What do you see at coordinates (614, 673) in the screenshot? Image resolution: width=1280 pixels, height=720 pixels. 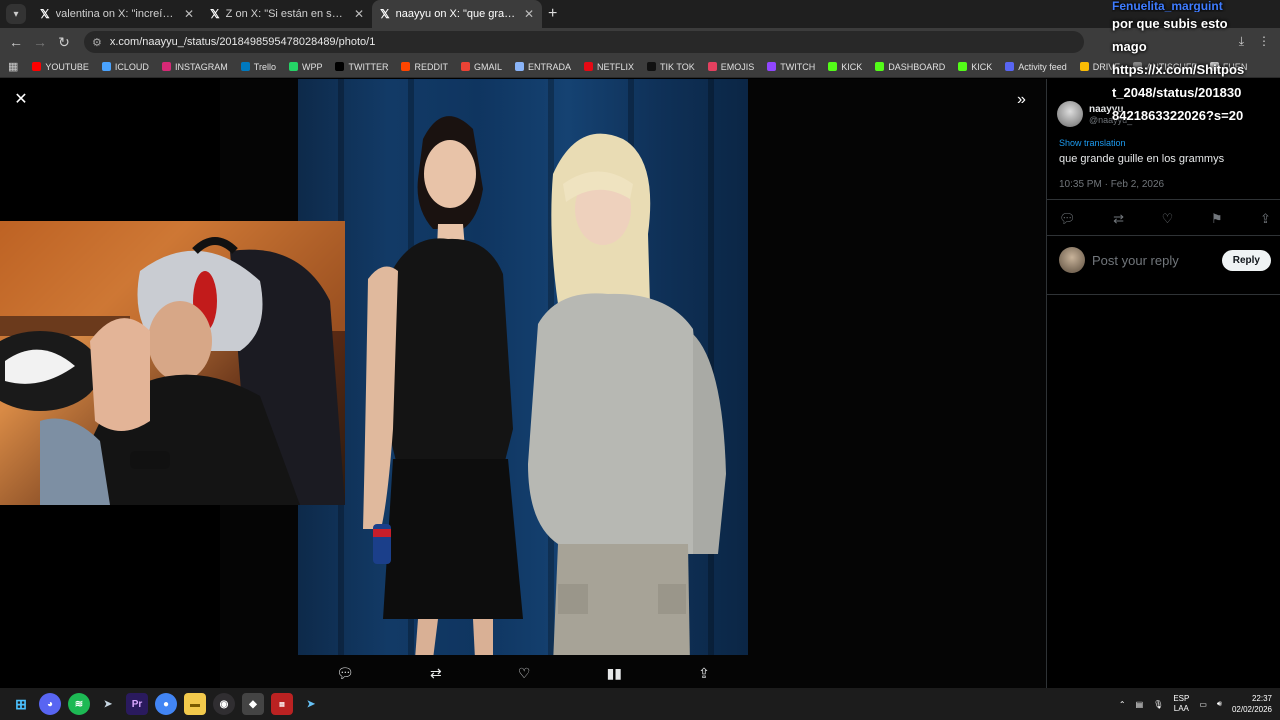 I see `views-icon: ▮▮` at bounding box center [614, 673].